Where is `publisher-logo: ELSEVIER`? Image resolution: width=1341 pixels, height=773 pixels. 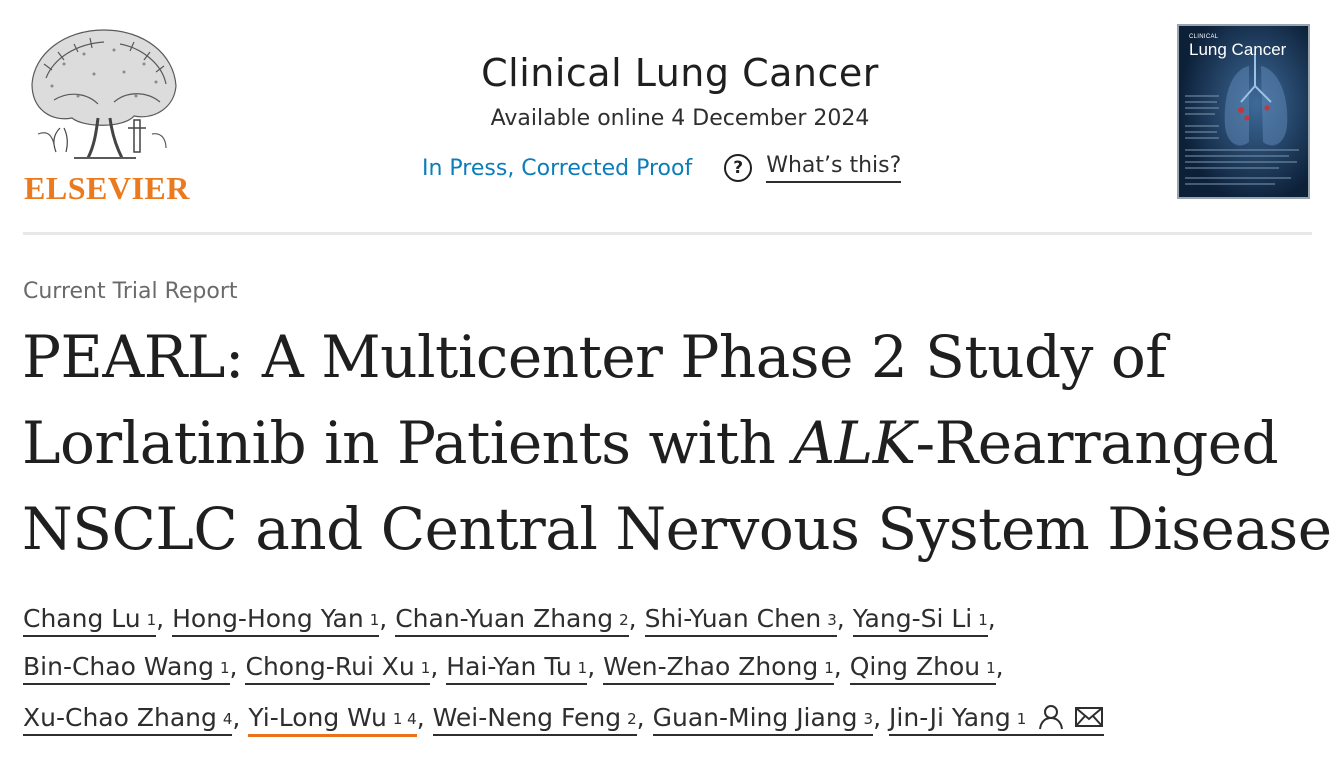 publisher-logo: ELSEVIER is located at coordinates (107, 115).